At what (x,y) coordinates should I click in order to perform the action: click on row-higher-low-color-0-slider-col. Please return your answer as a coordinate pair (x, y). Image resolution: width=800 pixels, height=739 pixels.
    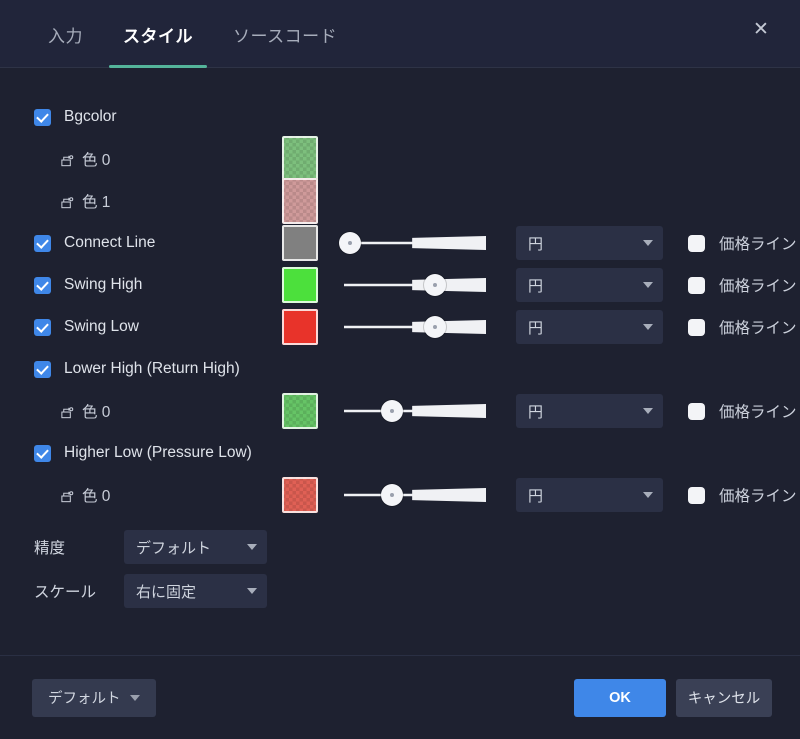
    Looking at the image, I should click on (427, 495).